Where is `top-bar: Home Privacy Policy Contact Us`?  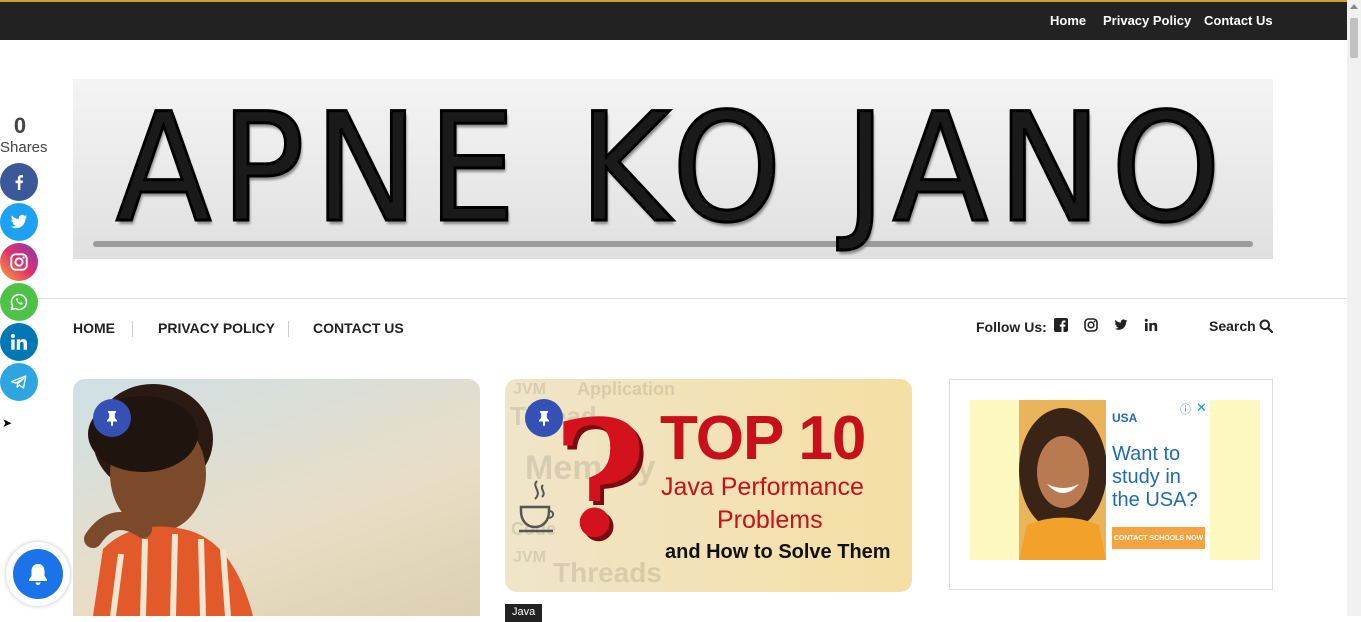
top-bar: Home Privacy Policy Contact Us is located at coordinates (673, 20).